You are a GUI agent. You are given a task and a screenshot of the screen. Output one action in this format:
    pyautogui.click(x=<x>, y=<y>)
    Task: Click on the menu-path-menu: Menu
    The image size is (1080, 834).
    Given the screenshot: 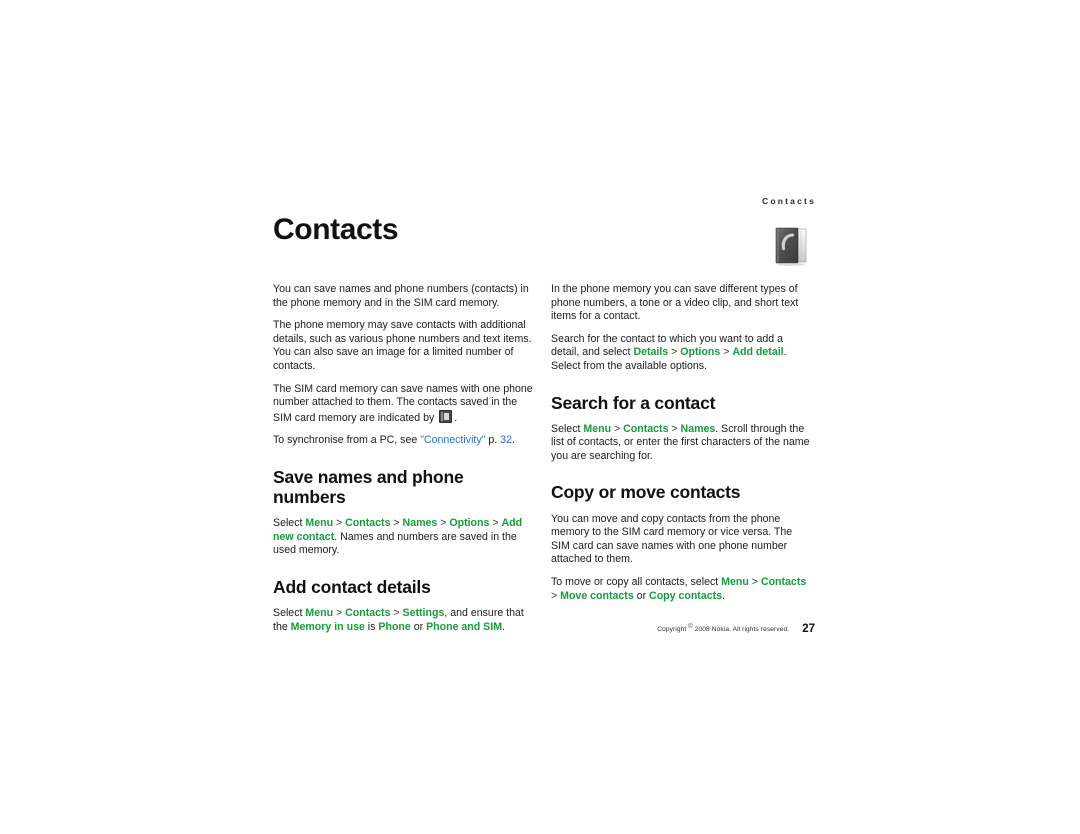 What is the action you would take?
    pyautogui.click(x=319, y=523)
    